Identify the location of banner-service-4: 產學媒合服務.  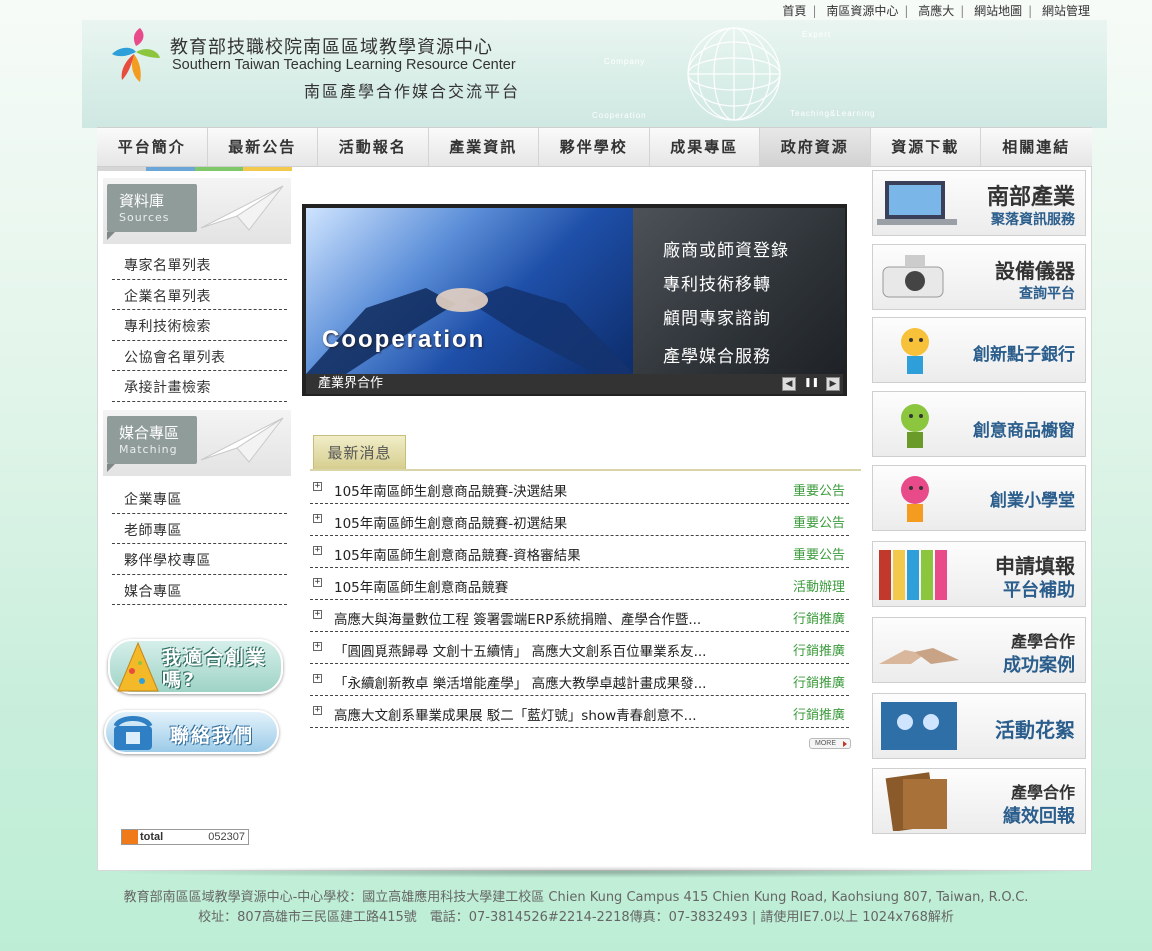
(717, 357).